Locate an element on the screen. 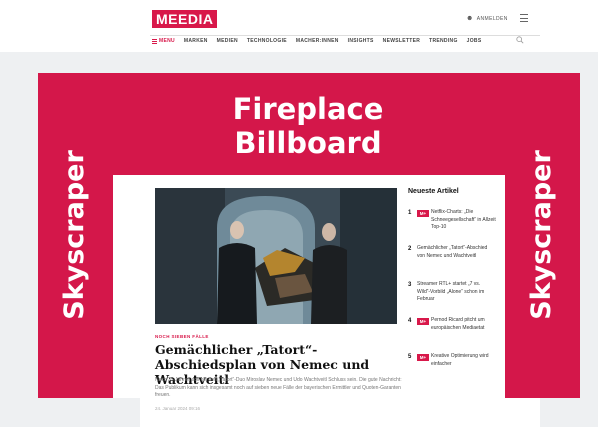  nav-item-macherinnen: MACHER:INNEN is located at coordinates (317, 41).